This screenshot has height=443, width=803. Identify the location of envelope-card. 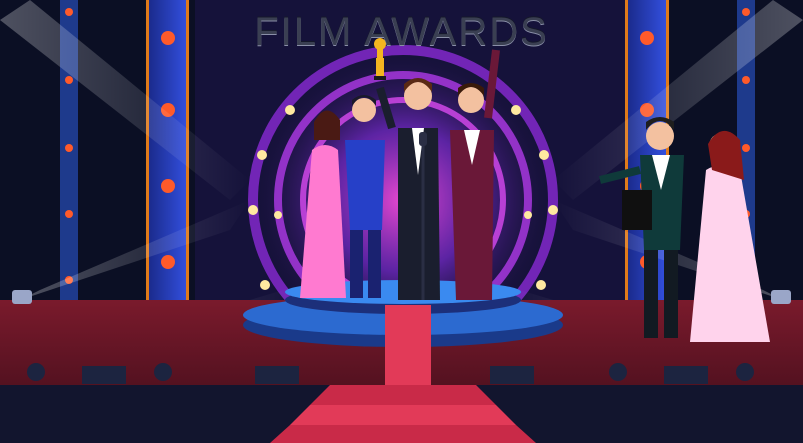
(637, 210).